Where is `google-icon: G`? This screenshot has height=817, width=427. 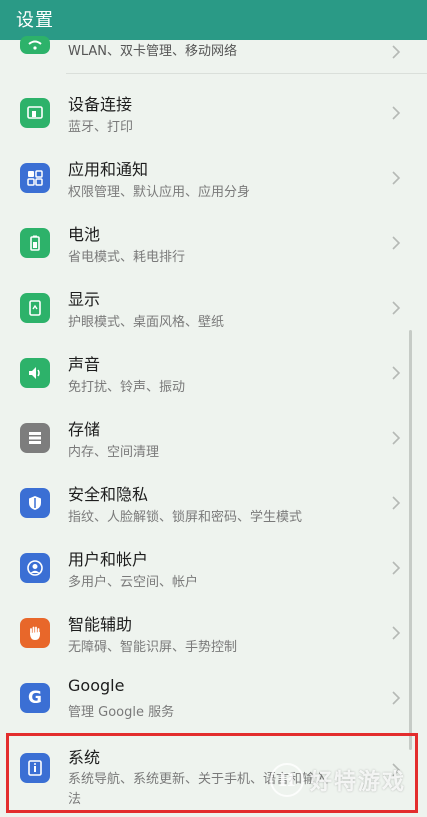
google-icon: G is located at coordinates (35, 698).